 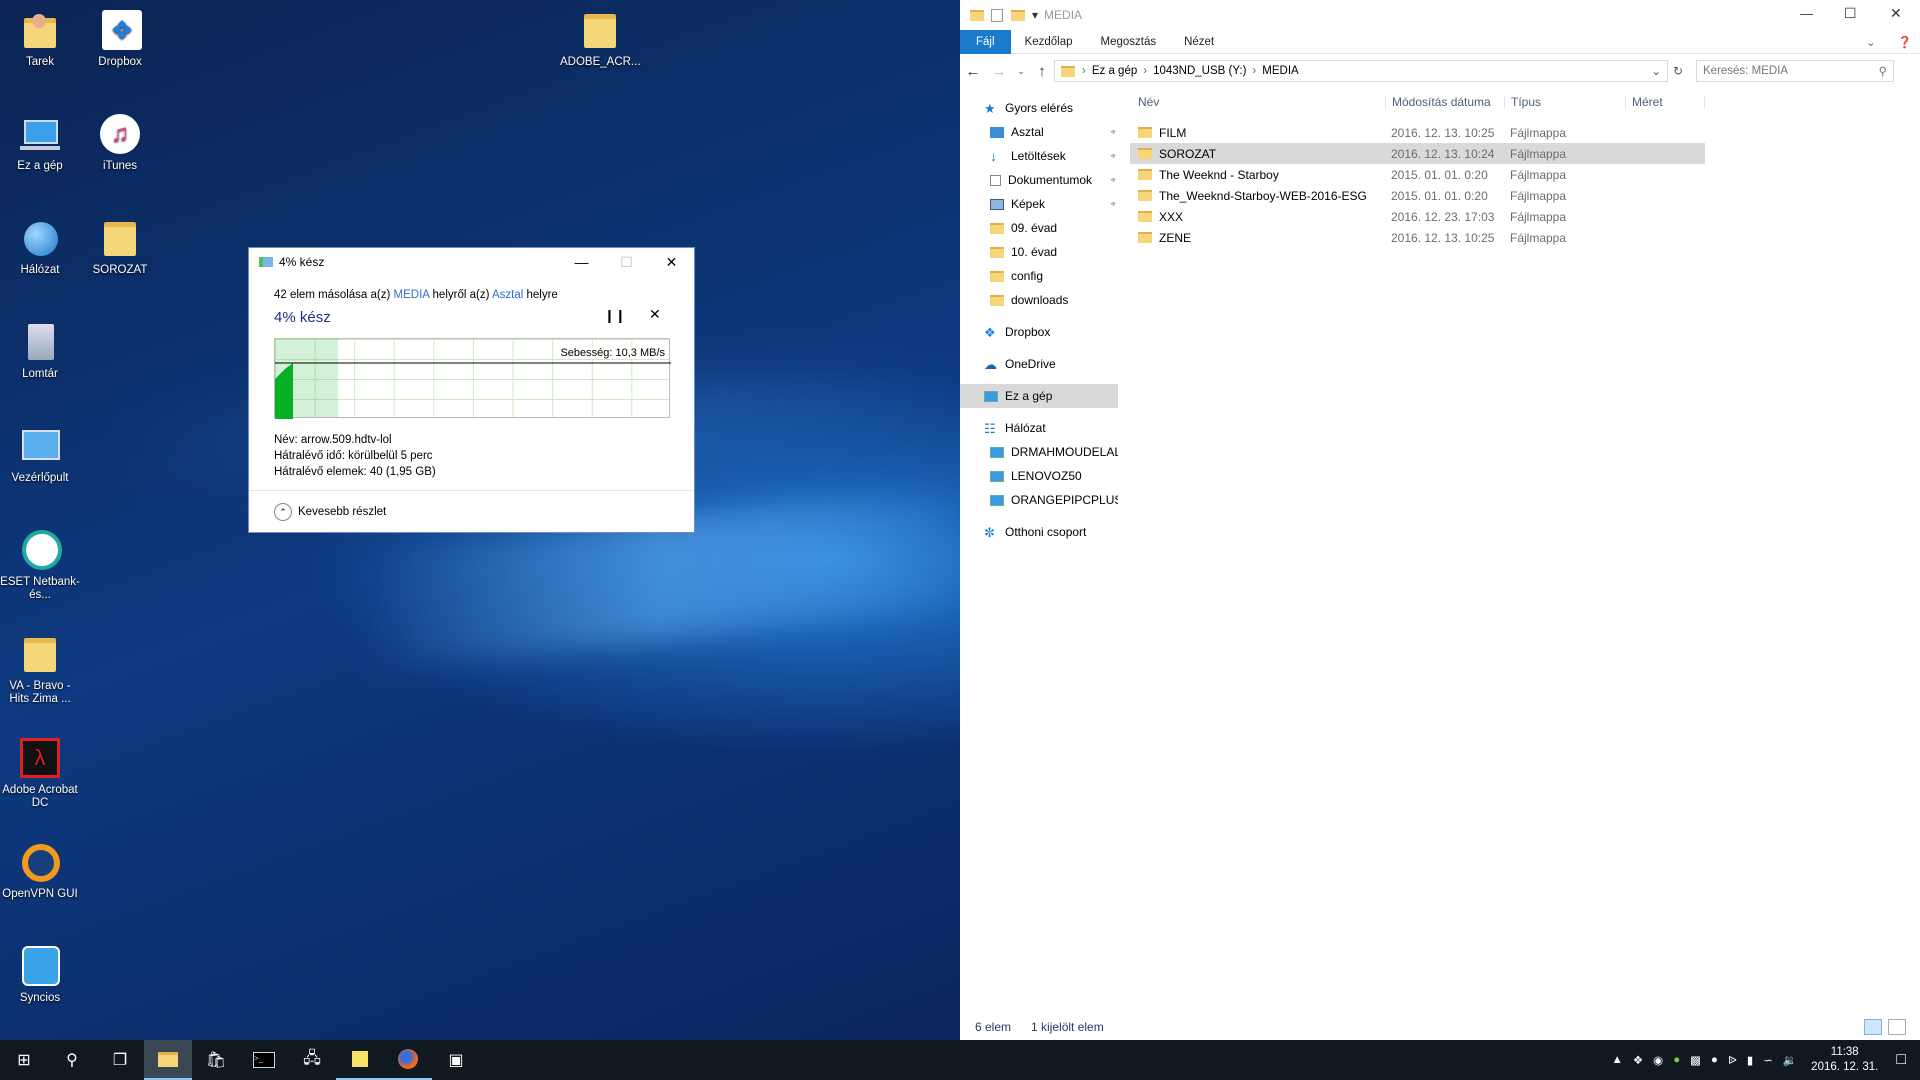 I want to click on desktop-icon: Tarek, so click(x=40, y=38).